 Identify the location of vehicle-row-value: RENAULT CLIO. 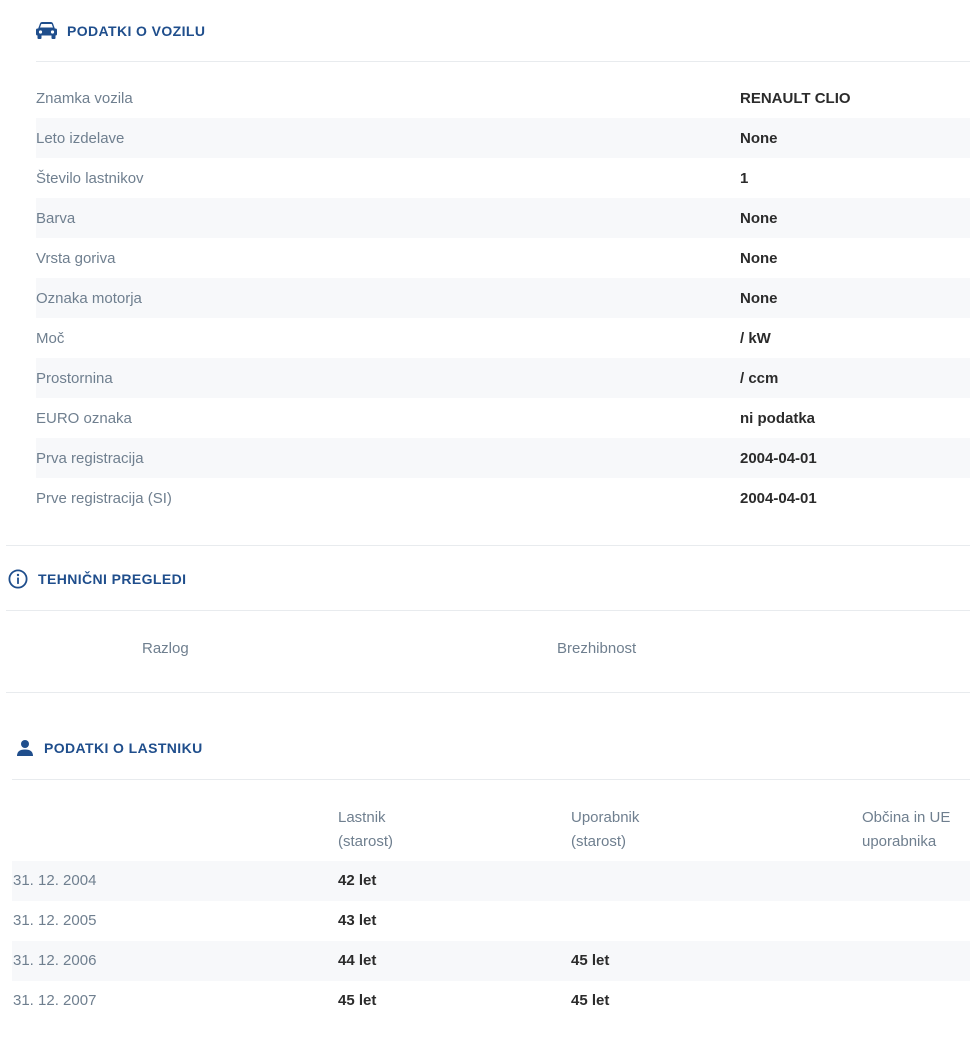
(795, 98).